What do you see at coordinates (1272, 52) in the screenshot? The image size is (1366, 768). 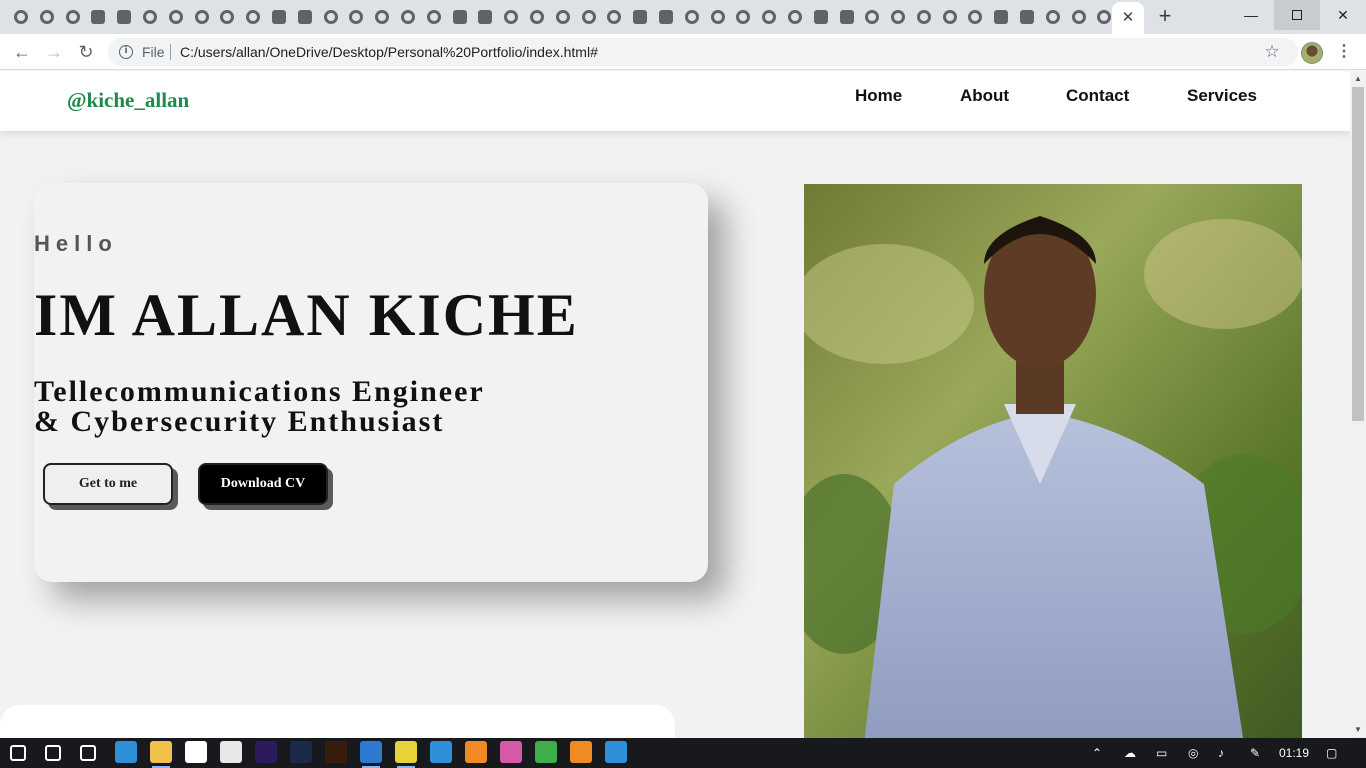 I see `star-icon: ☆` at bounding box center [1272, 52].